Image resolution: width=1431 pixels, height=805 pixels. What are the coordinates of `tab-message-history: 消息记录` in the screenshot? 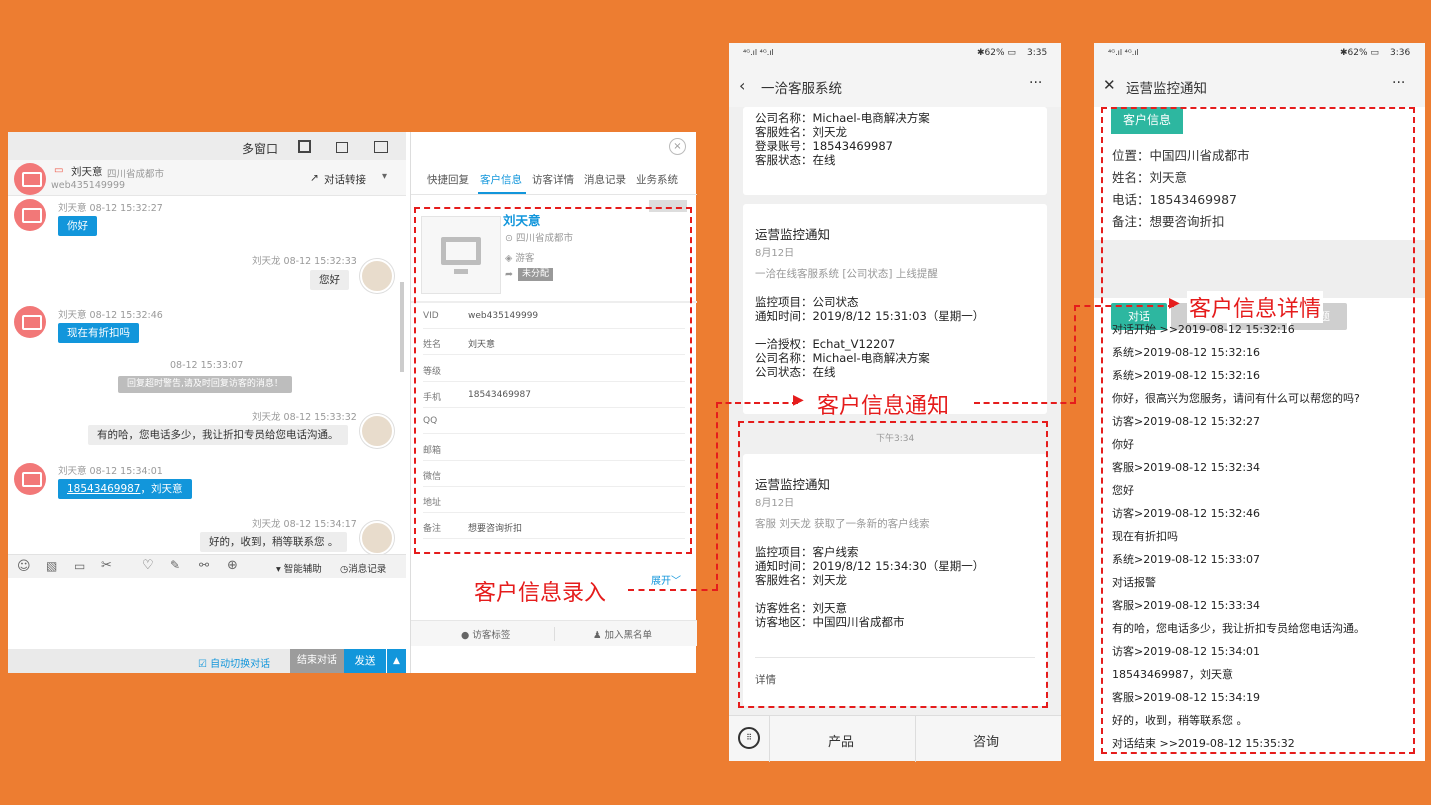 It's located at (605, 179).